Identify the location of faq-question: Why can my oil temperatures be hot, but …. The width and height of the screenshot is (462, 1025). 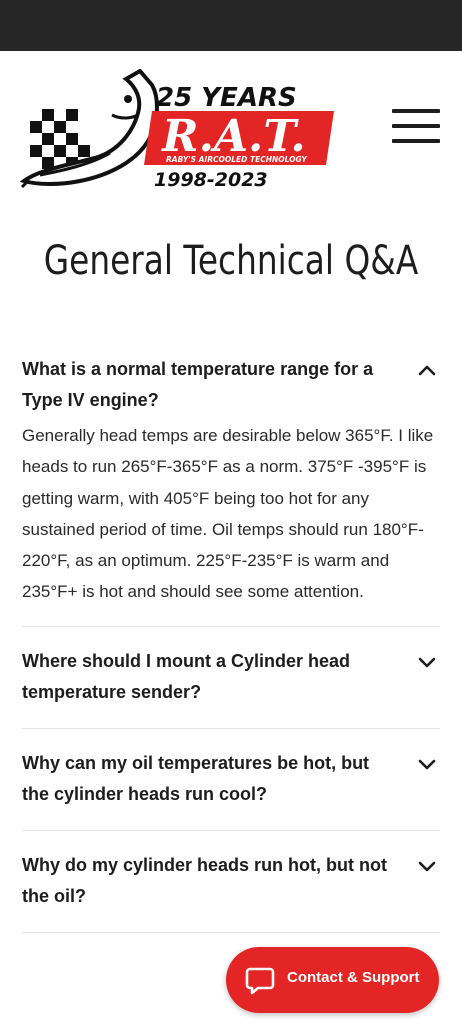
(231, 779).